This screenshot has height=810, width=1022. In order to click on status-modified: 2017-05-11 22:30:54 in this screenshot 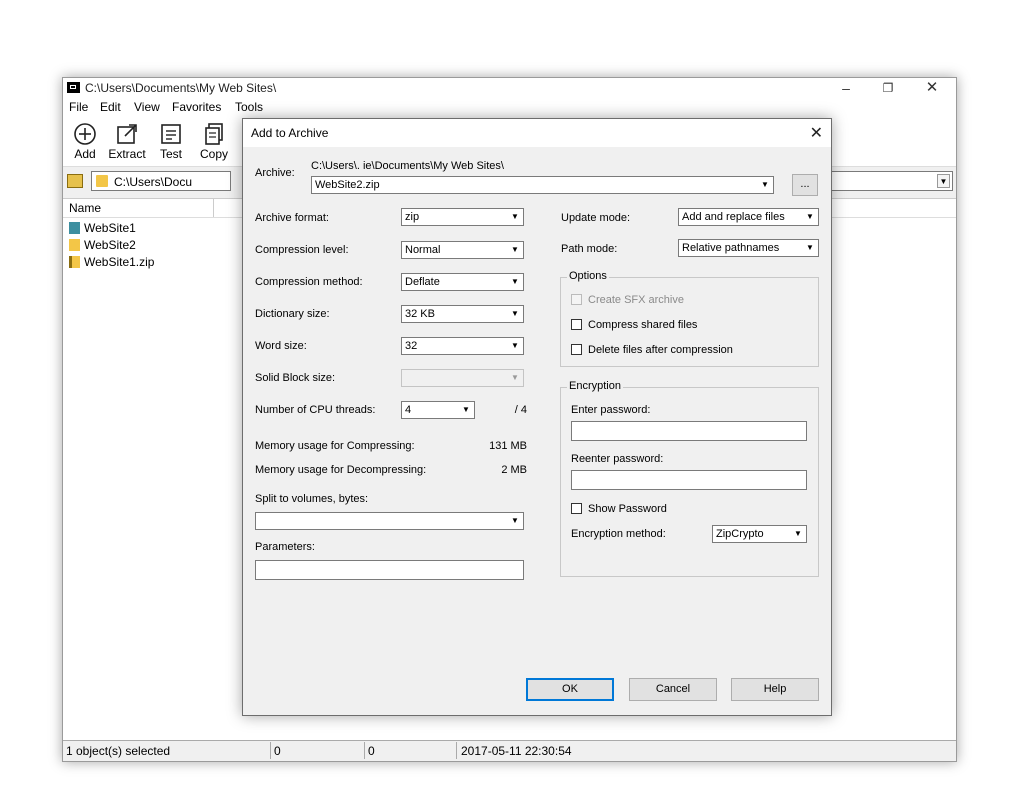, I will do `click(516, 751)`.